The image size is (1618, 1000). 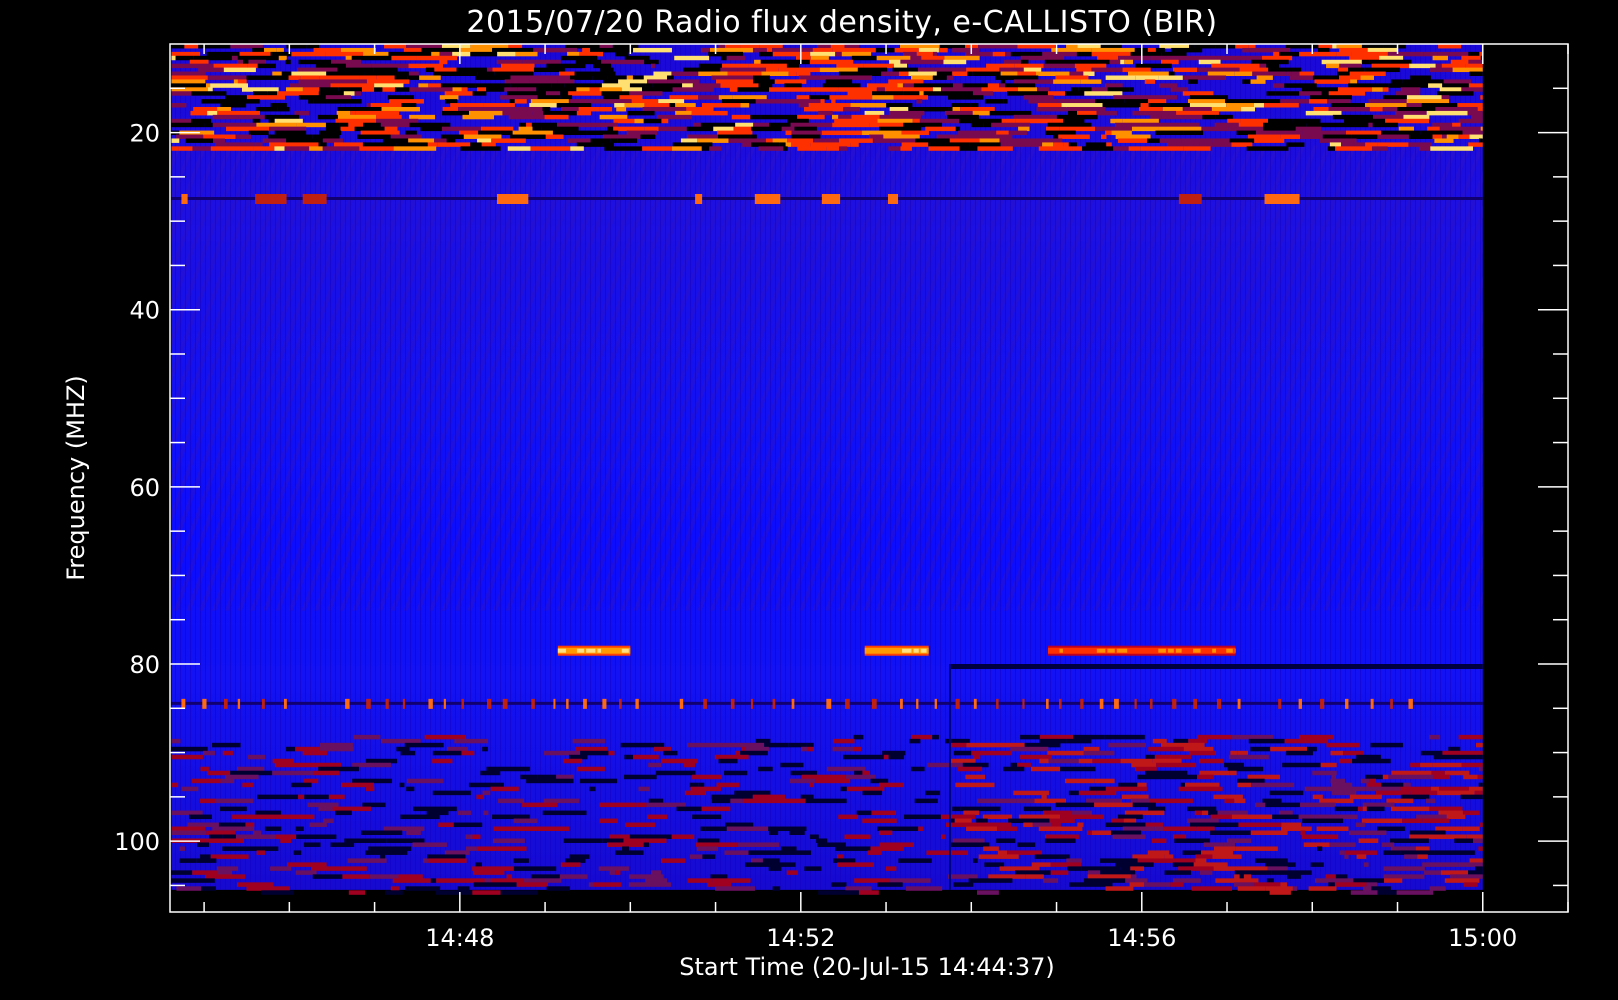 I want to click on x-tick-label: 14:48, so click(x=459, y=938).